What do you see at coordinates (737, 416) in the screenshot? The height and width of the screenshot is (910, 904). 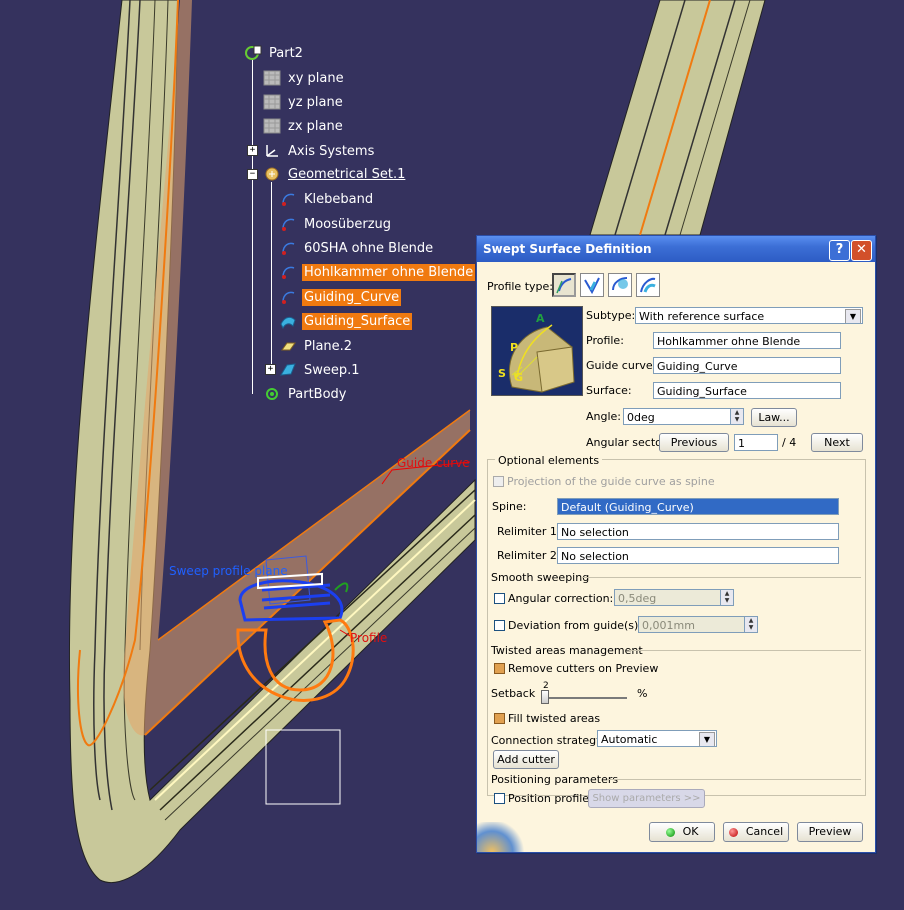 I see `angle-spinner: ▲ ▼` at bounding box center [737, 416].